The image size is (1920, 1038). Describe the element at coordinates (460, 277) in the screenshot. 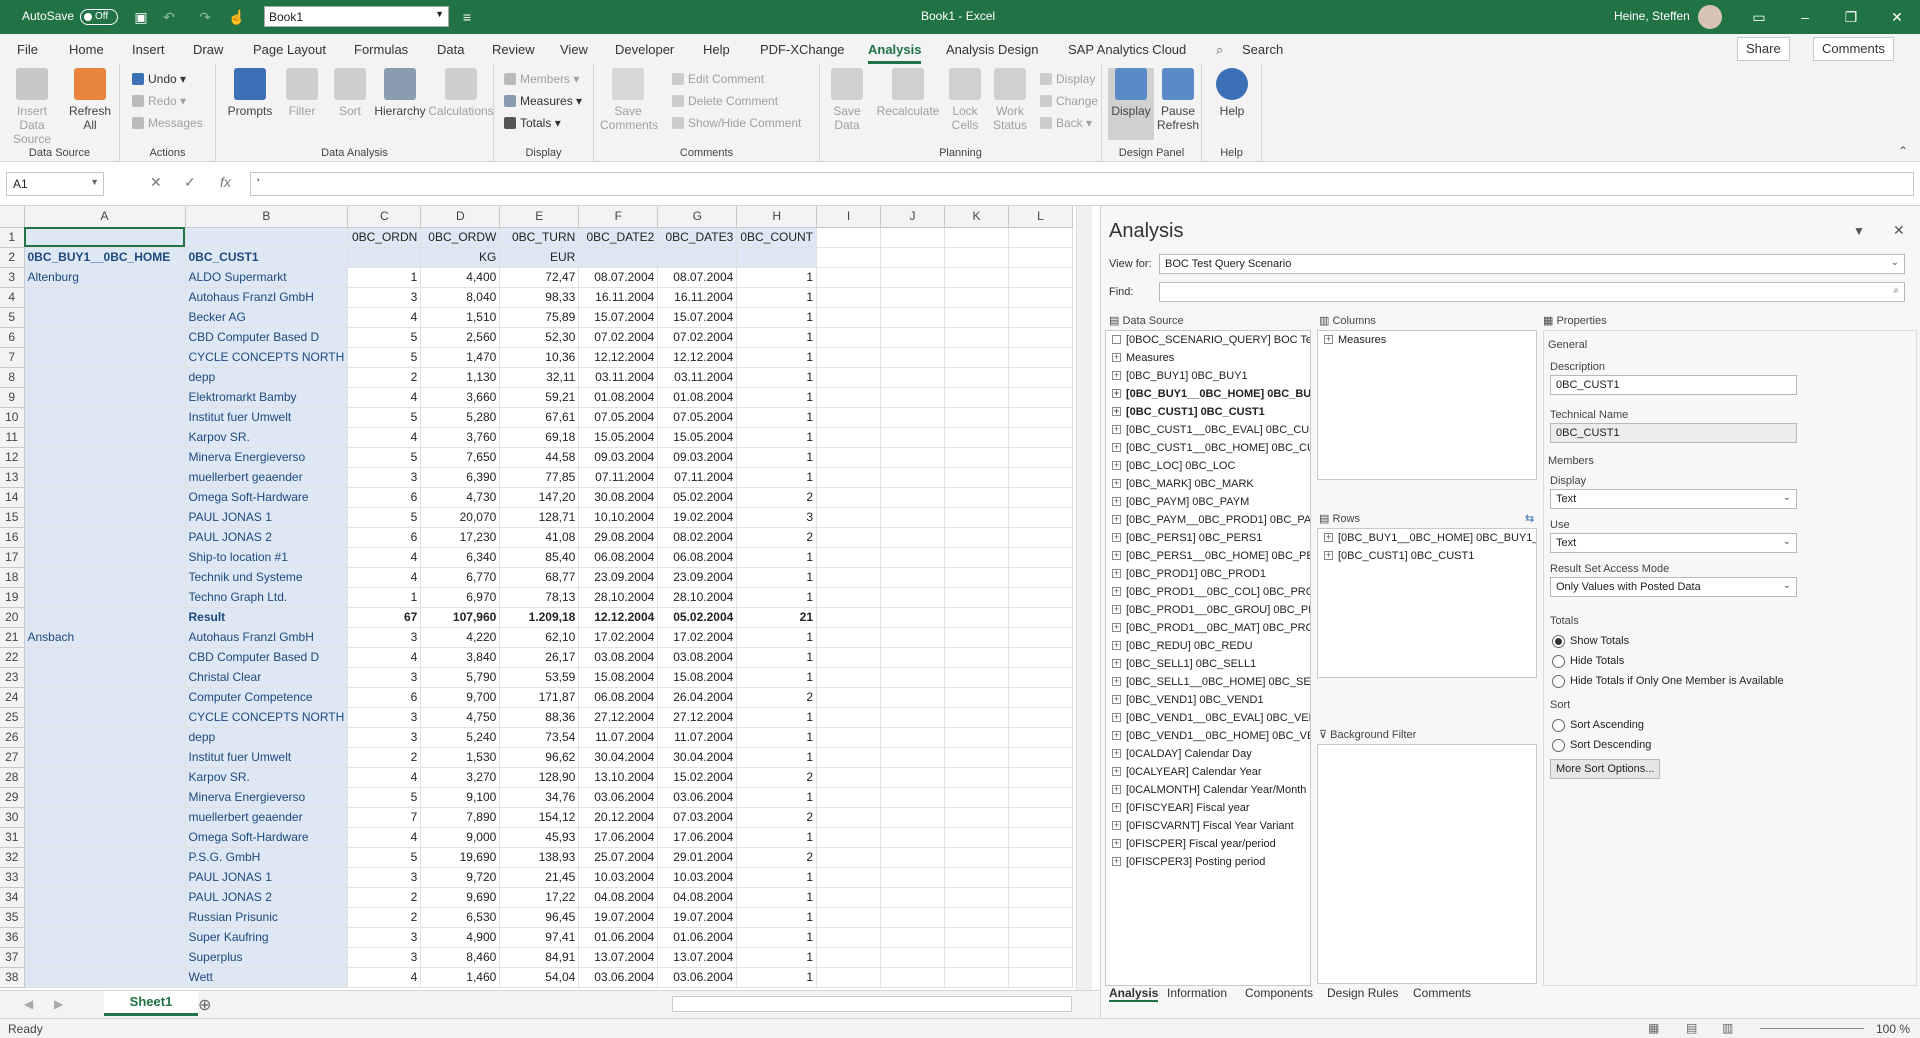

I see `grid-cell: 4,400` at that location.